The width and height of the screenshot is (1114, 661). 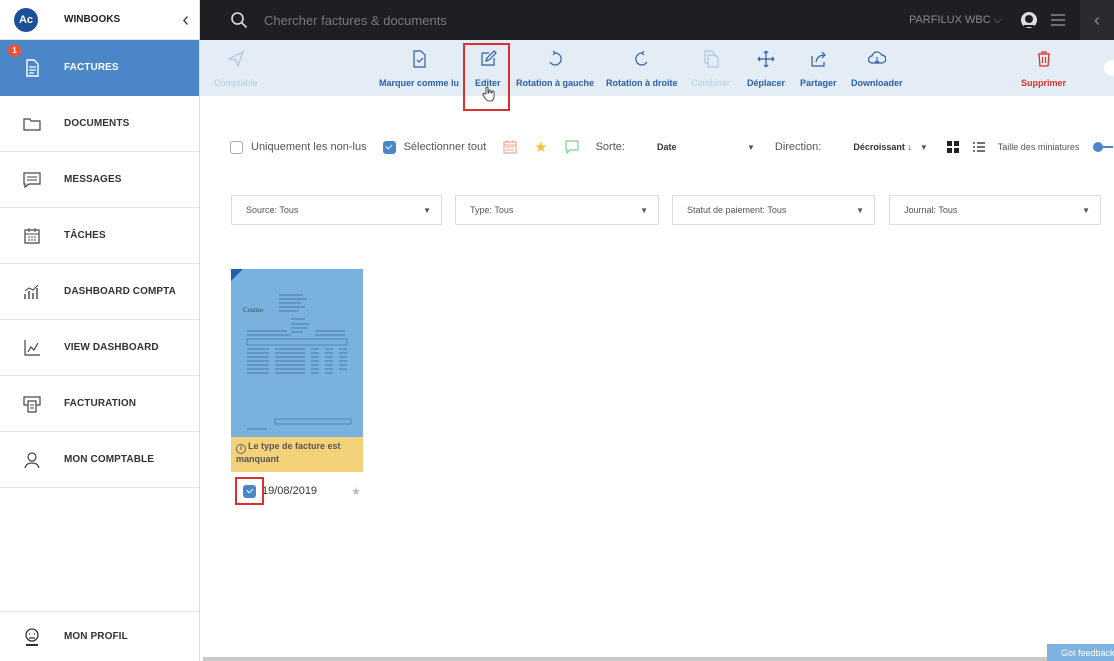 I want to click on sort-caret-icon: ▼, so click(x=751, y=147).